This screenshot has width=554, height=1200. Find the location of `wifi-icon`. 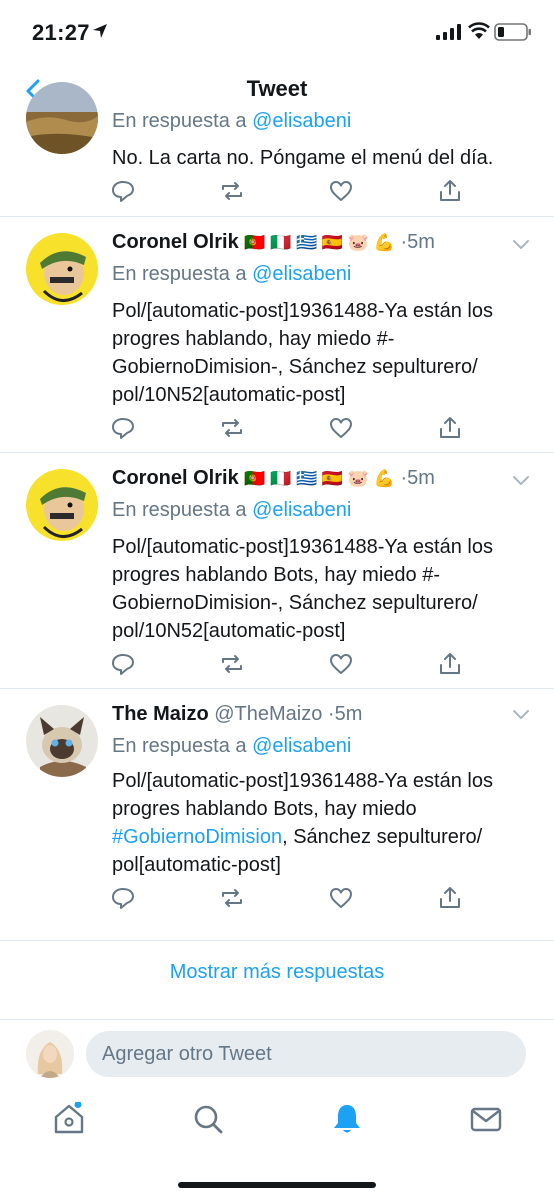

wifi-icon is located at coordinates (479, 30).